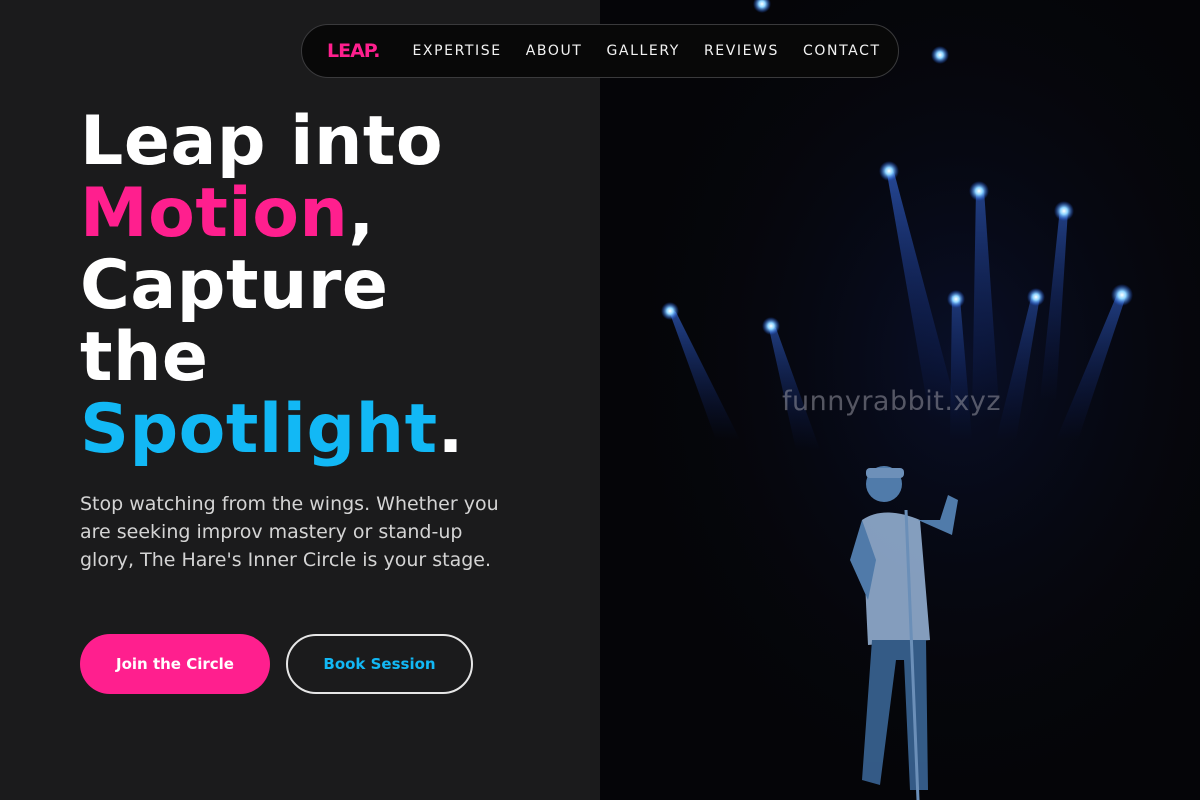  I want to click on headline-highlight-spotlight: Spotlight, so click(259, 429).